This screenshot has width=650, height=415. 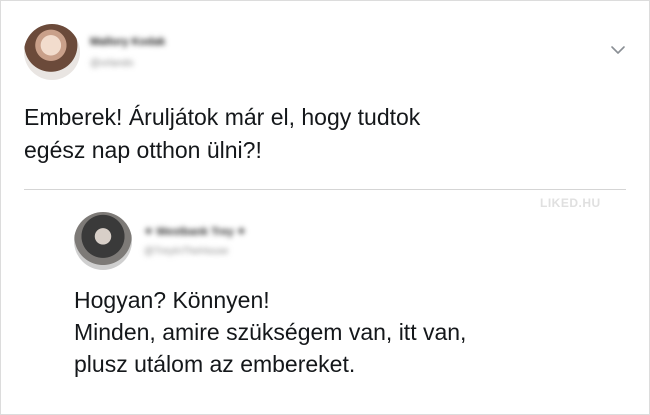 I want to click on tweet-author-avatar, so click(x=52, y=52).